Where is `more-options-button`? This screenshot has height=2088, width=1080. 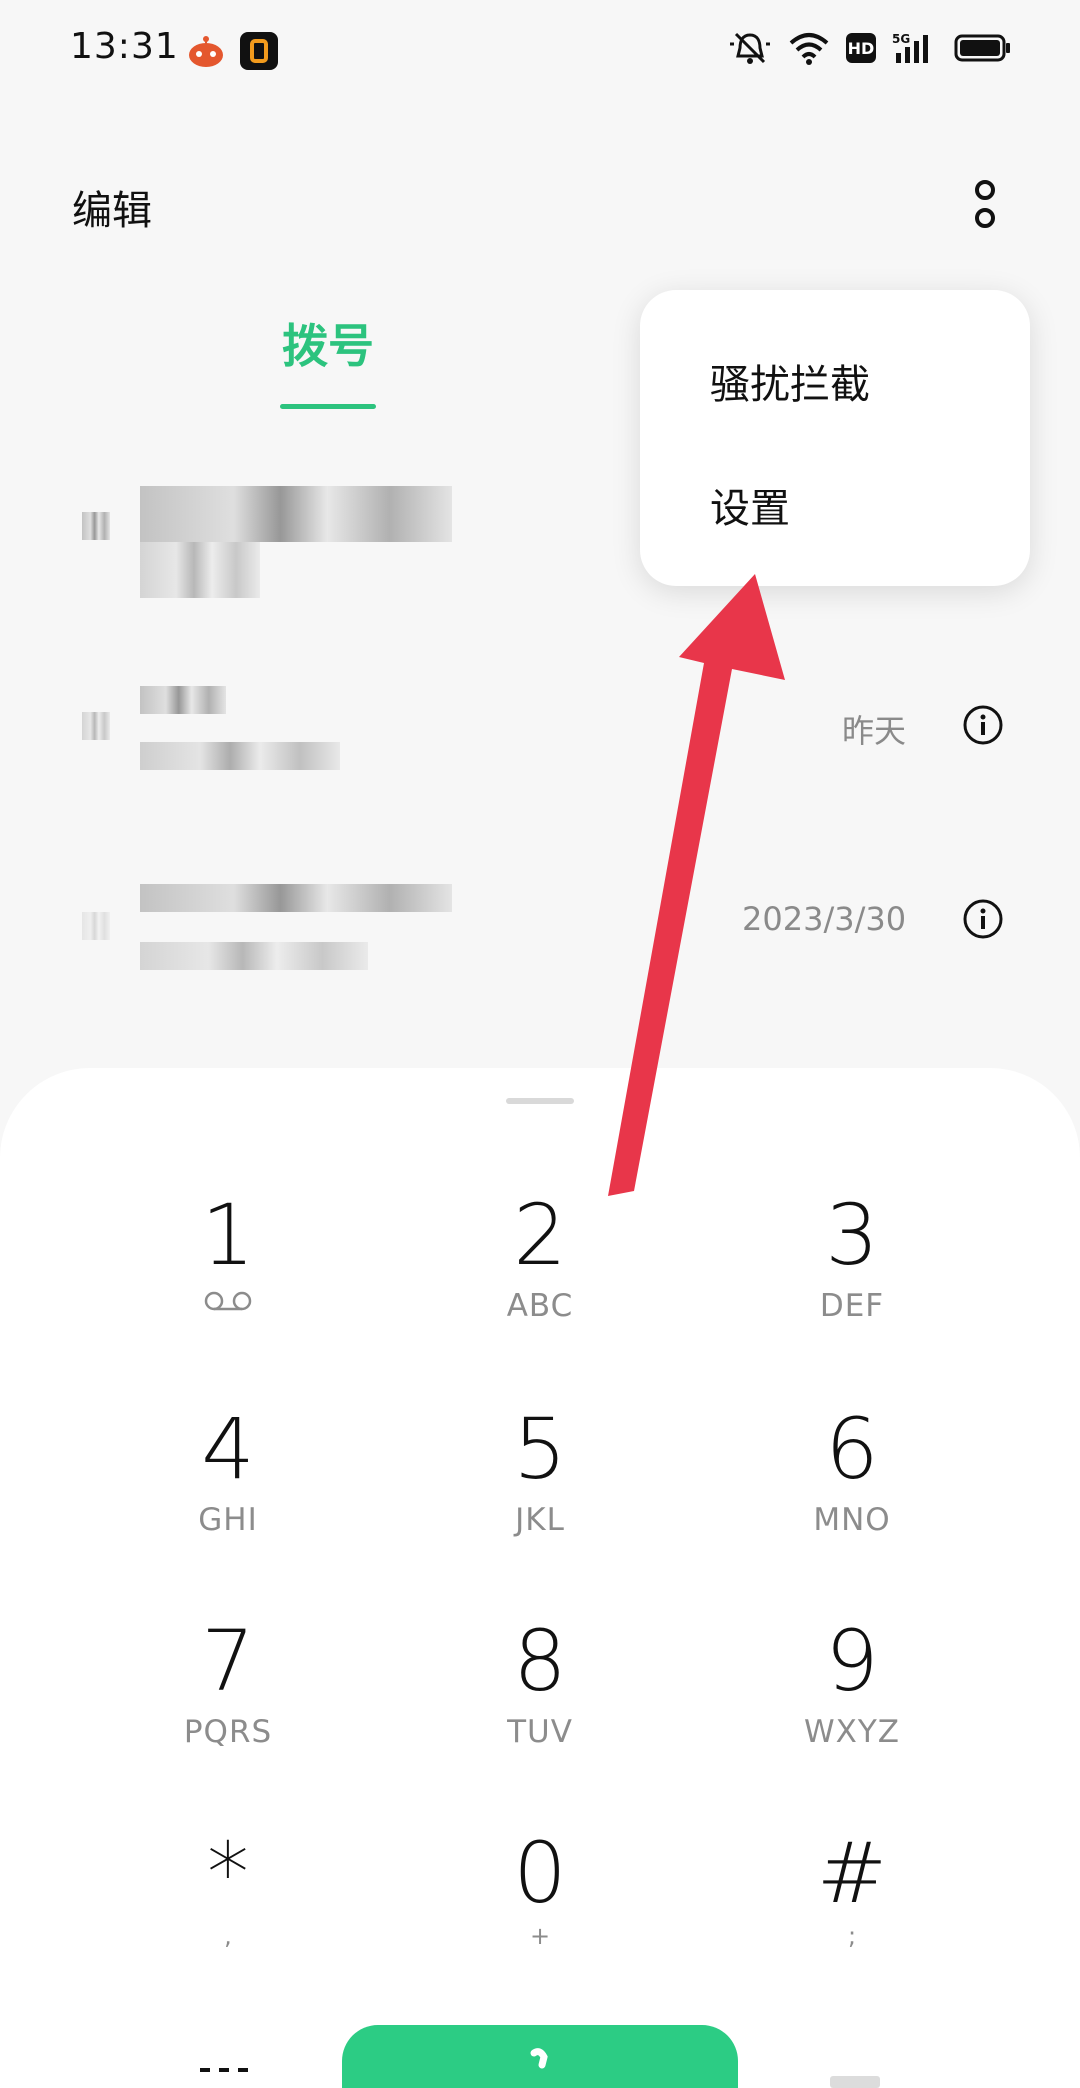 more-options-button is located at coordinates (985, 204).